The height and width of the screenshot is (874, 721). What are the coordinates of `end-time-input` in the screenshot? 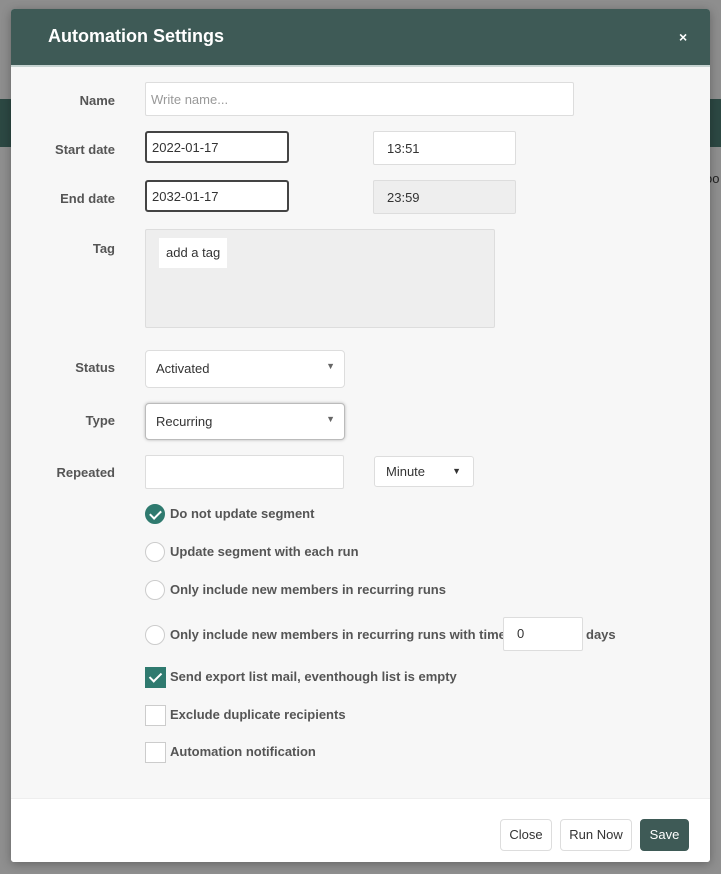 It's located at (444, 197).